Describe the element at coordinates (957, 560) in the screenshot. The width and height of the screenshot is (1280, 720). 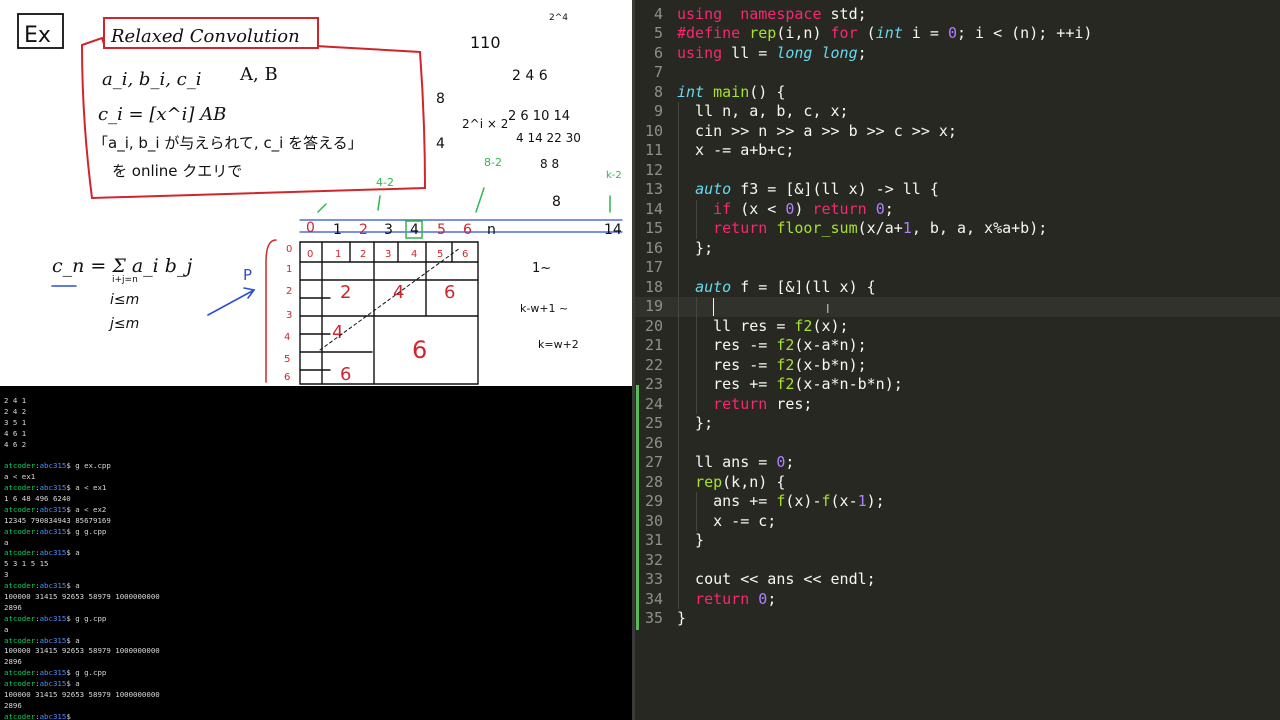
I see `code-line: 32` at that location.